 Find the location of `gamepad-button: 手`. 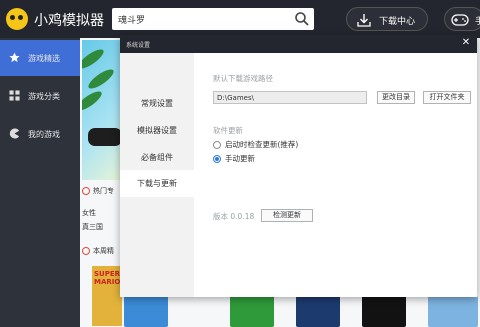

gamepad-button: 手 is located at coordinates (462, 19).